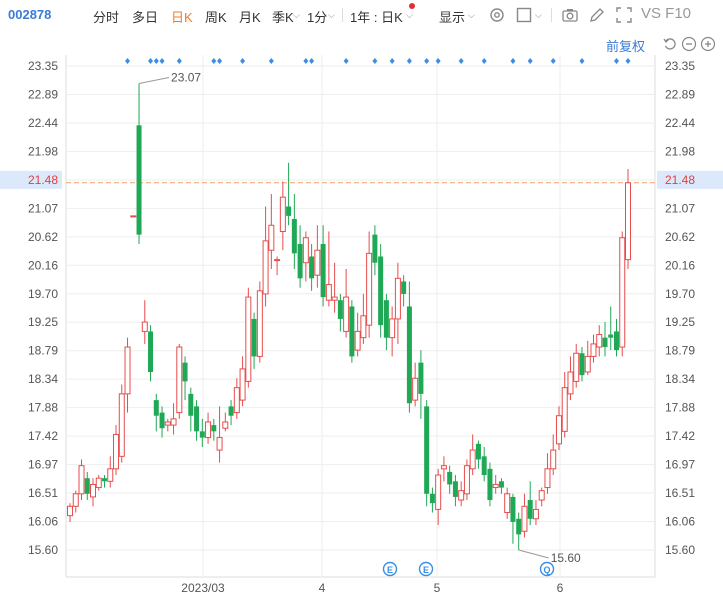 The height and width of the screenshot is (600, 723). Describe the element at coordinates (452, 16) in the screenshot. I see `display-menu: 显示` at that location.